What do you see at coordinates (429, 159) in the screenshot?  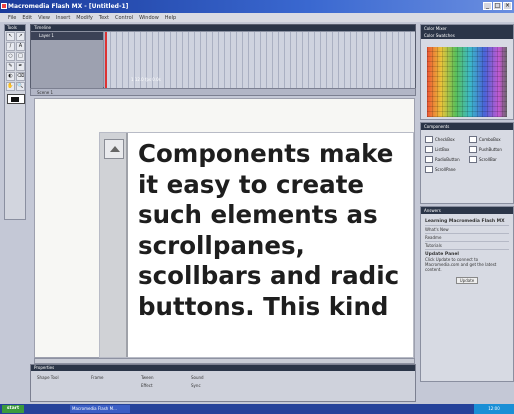 I see `radiobutton-icon` at bounding box center [429, 159].